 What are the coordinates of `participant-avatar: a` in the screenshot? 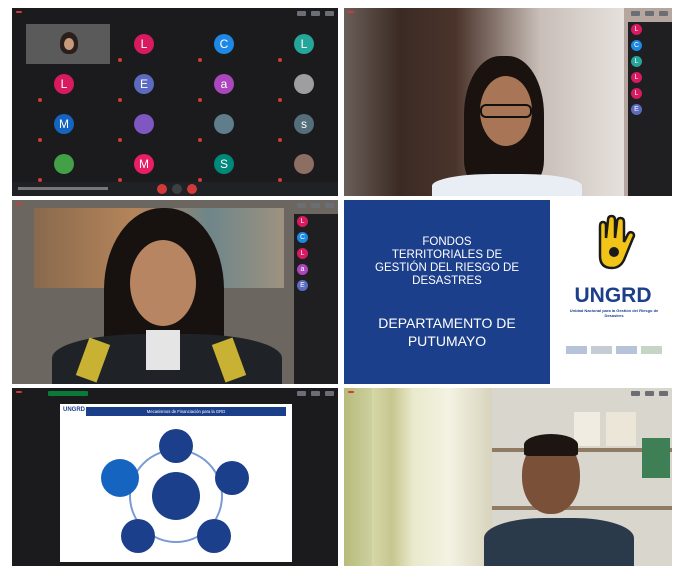 It's located at (224, 84).